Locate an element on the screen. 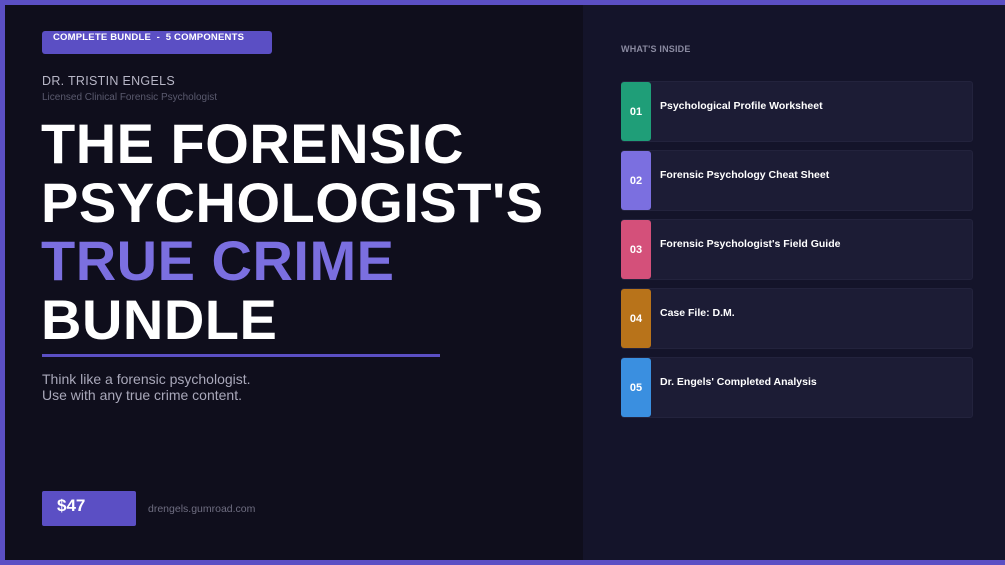 The width and height of the screenshot is (1005, 565). headline-line-1: THE FORENSIC is located at coordinates (252, 143).